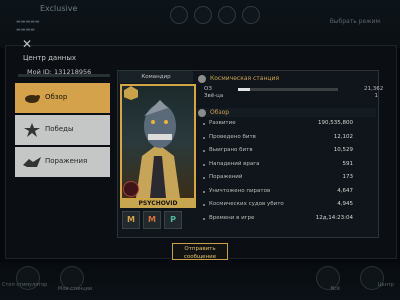 Image resolution: width=400 pixels, height=300 pixels. I want to click on bottom-hud: Стоп стимулятор Мои станции Центр Всё, so click(200, 281).